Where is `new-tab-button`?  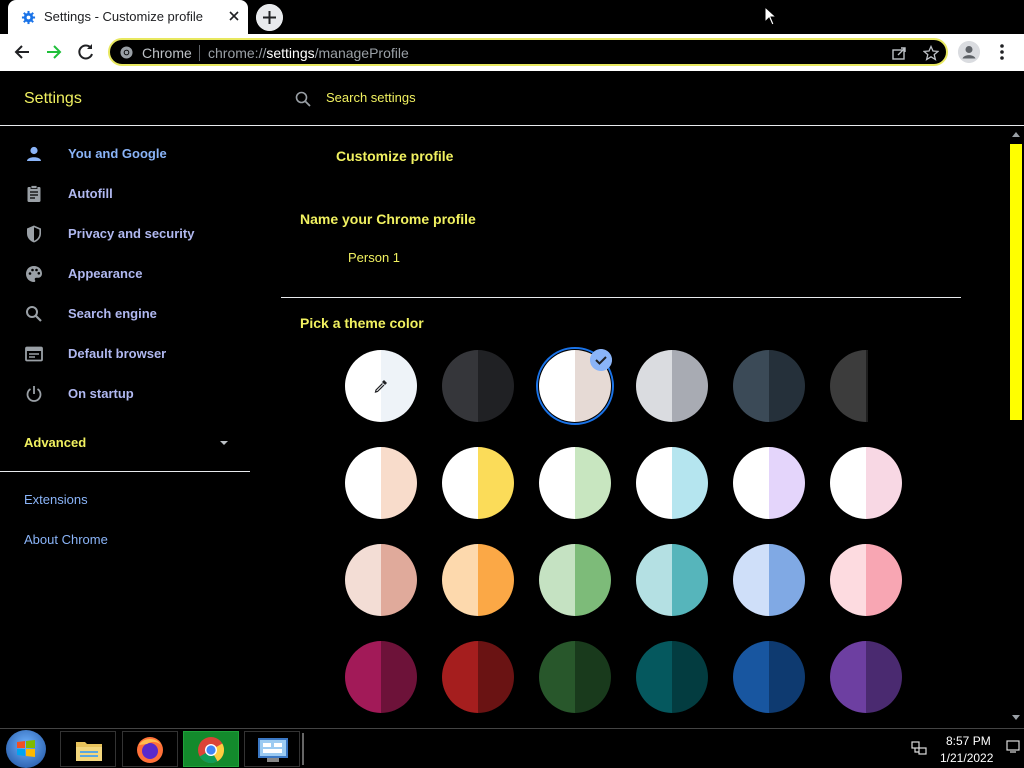 new-tab-button is located at coordinates (269, 17).